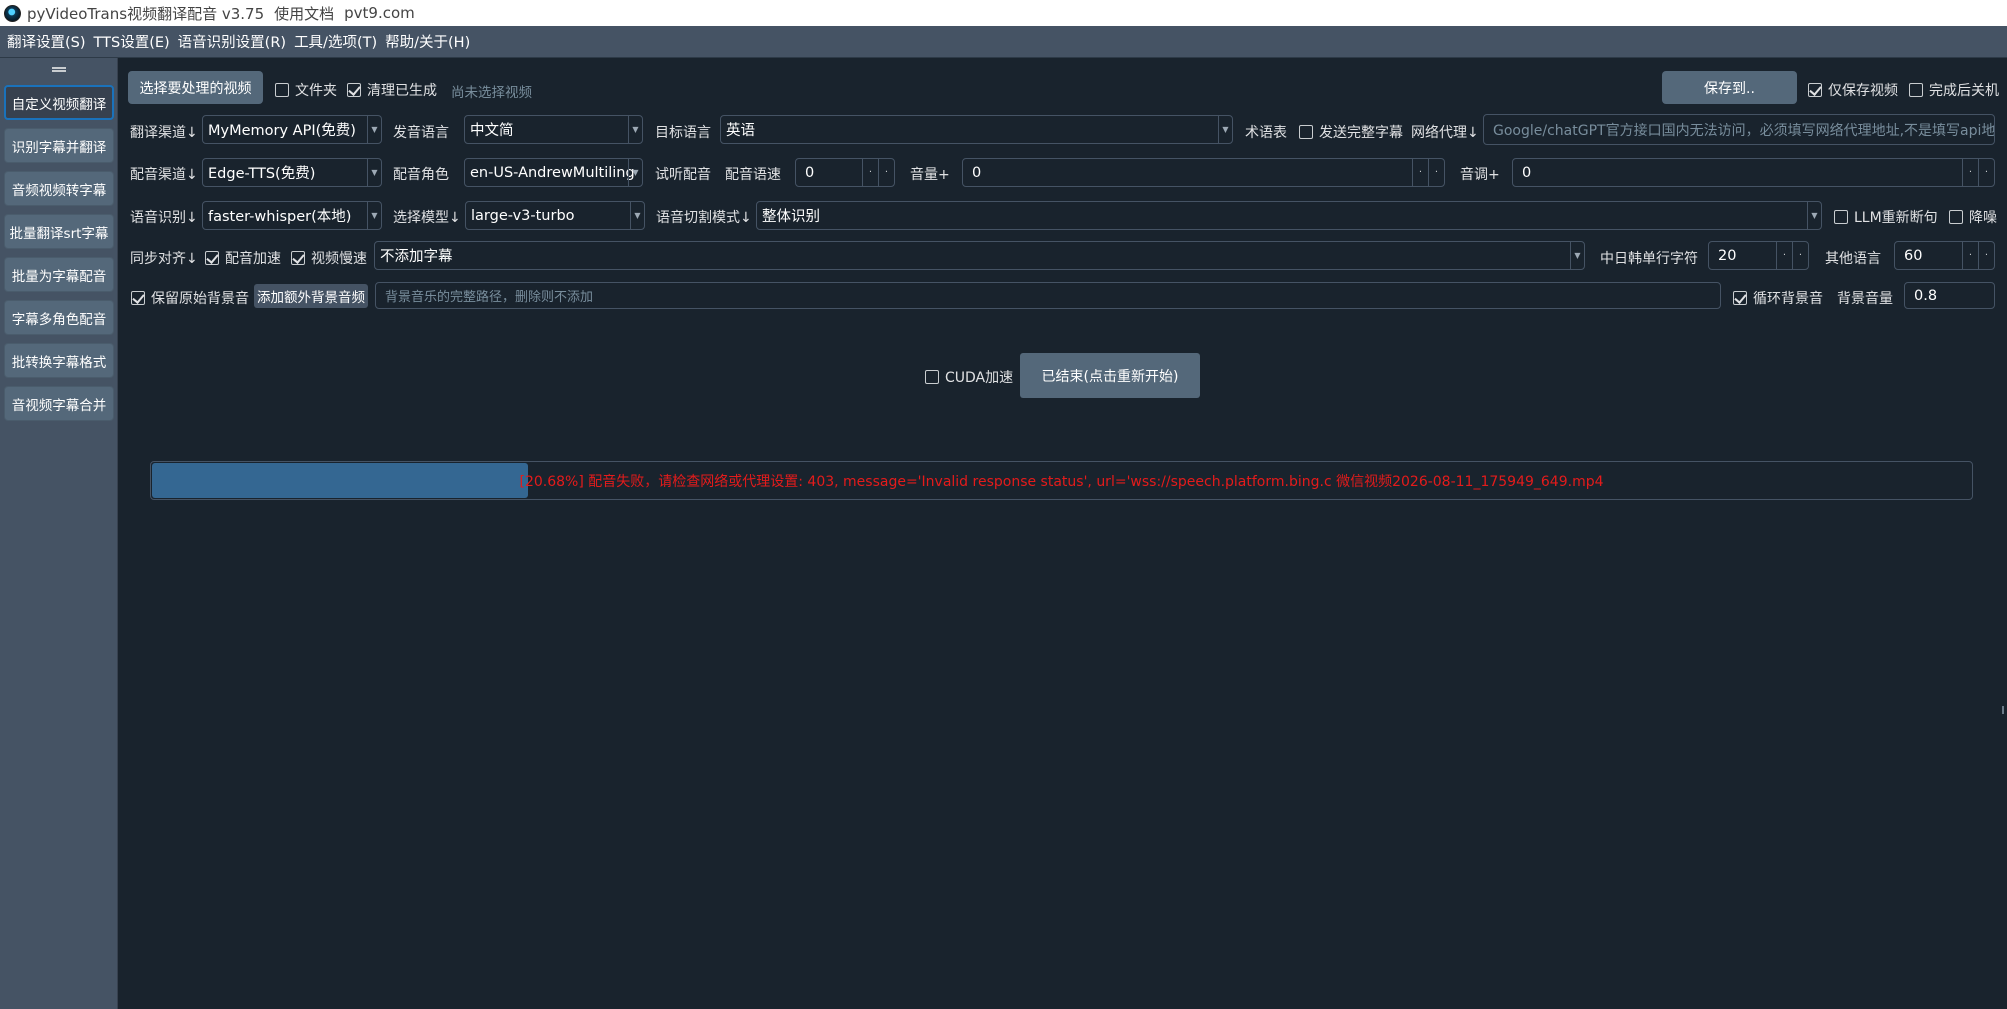 The height and width of the screenshot is (1009, 2007). Describe the element at coordinates (683, 174) in the screenshot. I see `preview-dub-link: 试听配音` at that location.